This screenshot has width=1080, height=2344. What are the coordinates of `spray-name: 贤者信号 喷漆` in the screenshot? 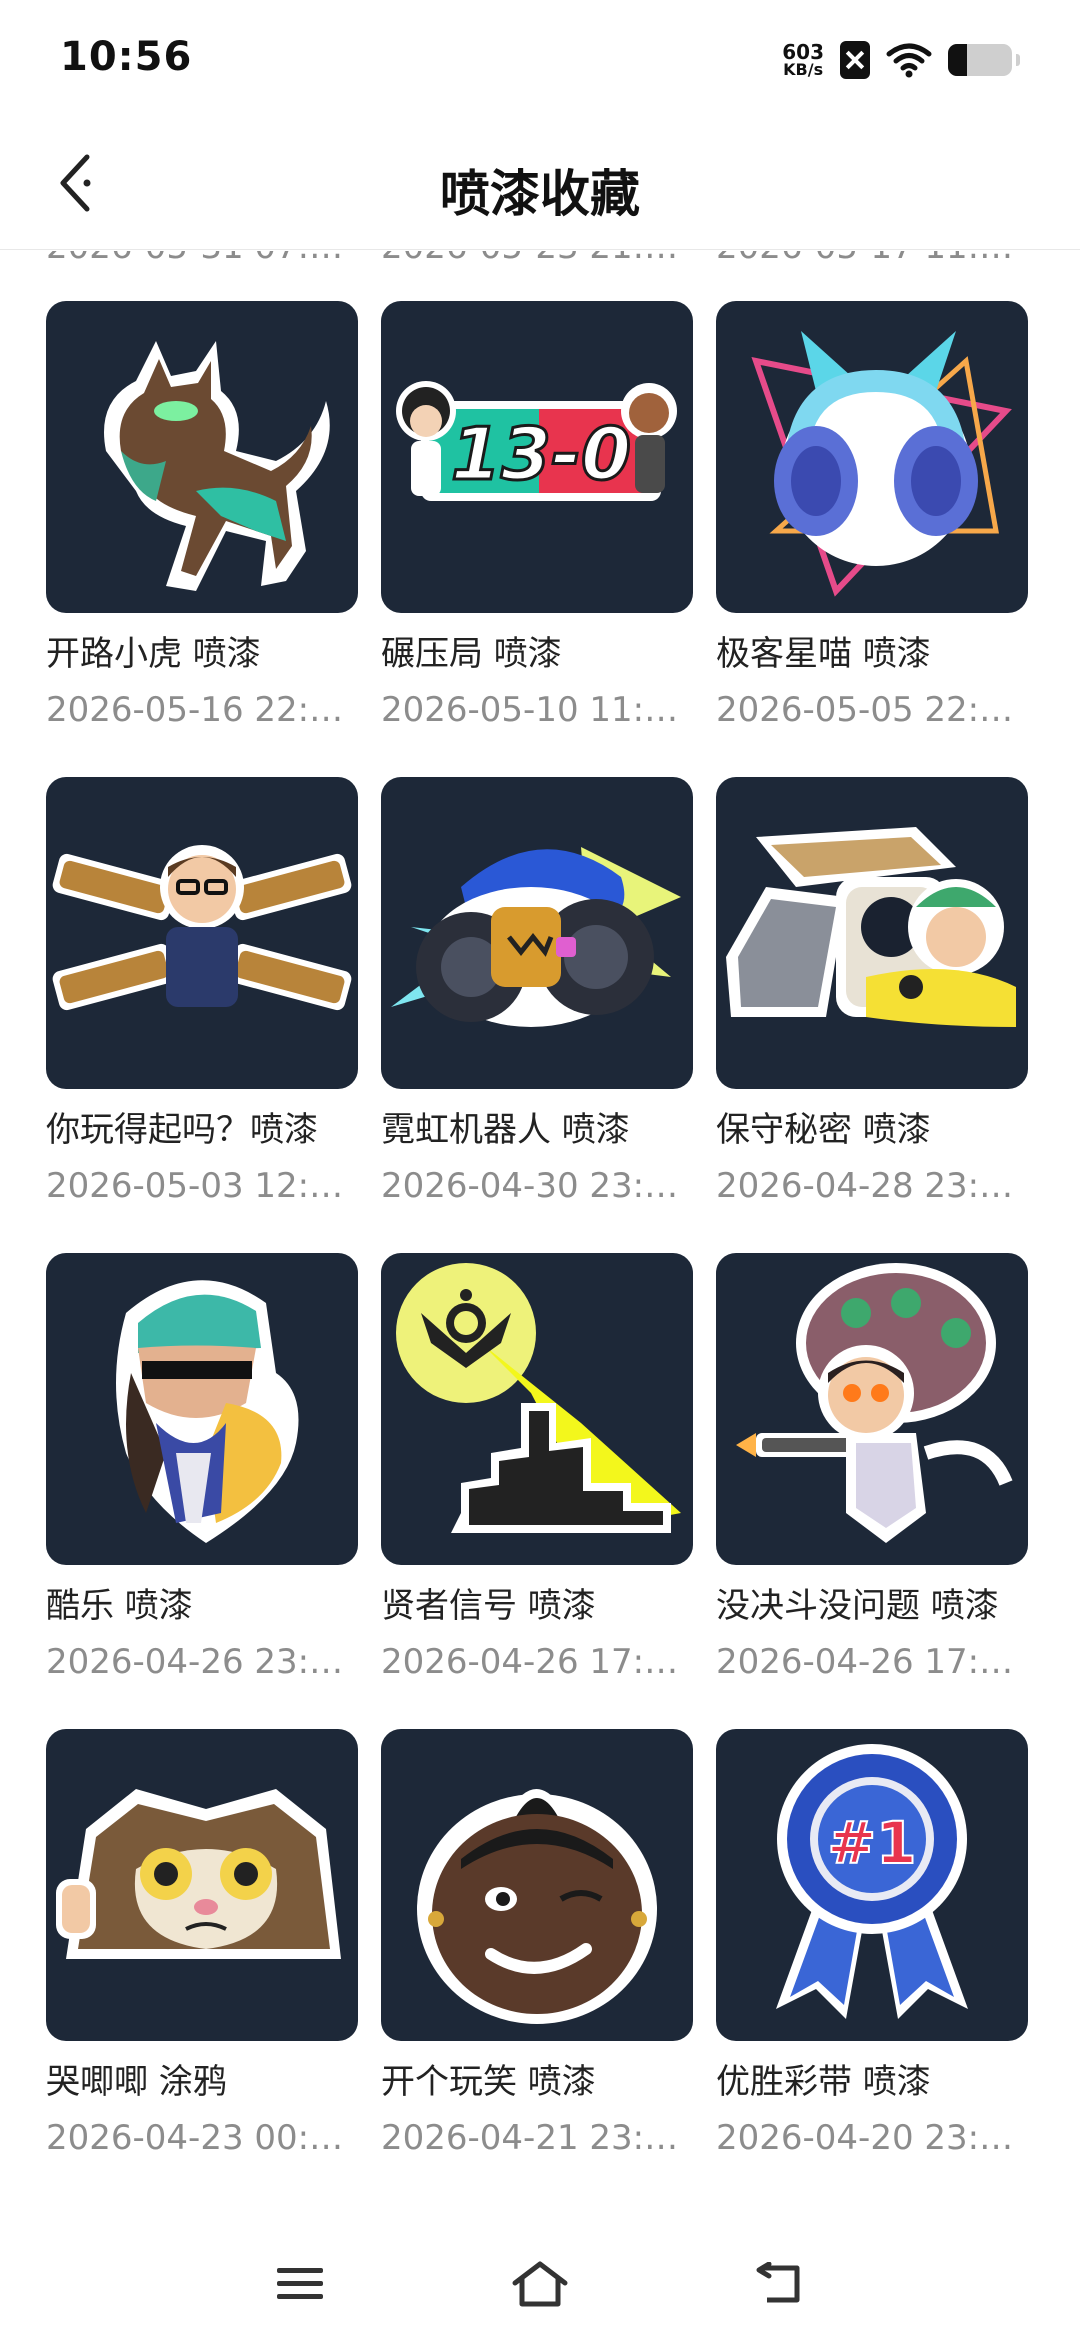 It's located at (488, 1606).